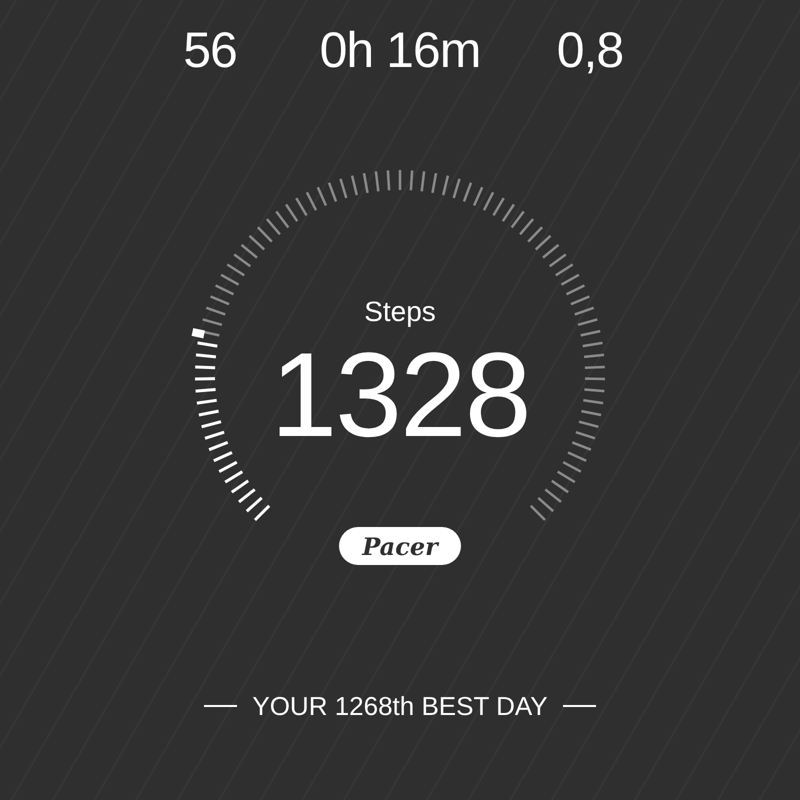  What do you see at coordinates (400, 546) in the screenshot?
I see `brand-logo: Pacer` at bounding box center [400, 546].